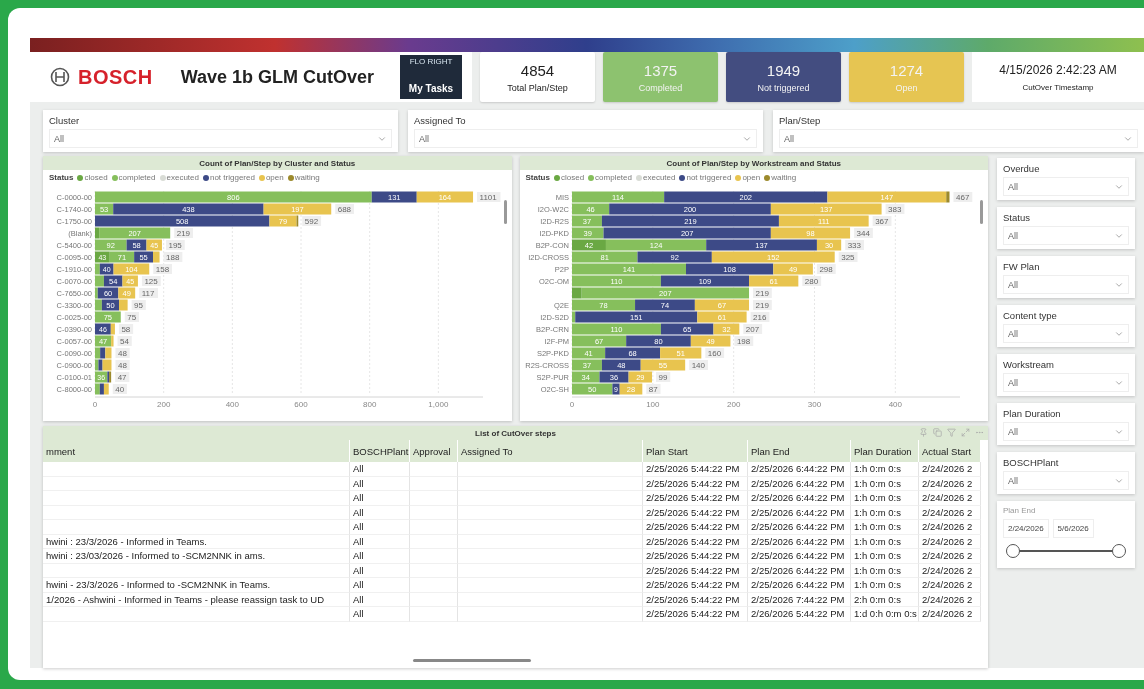  What do you see at coordinates (138, 305) in the screenshot?
I see `total-label: 95` at bounding box center [138, 305].